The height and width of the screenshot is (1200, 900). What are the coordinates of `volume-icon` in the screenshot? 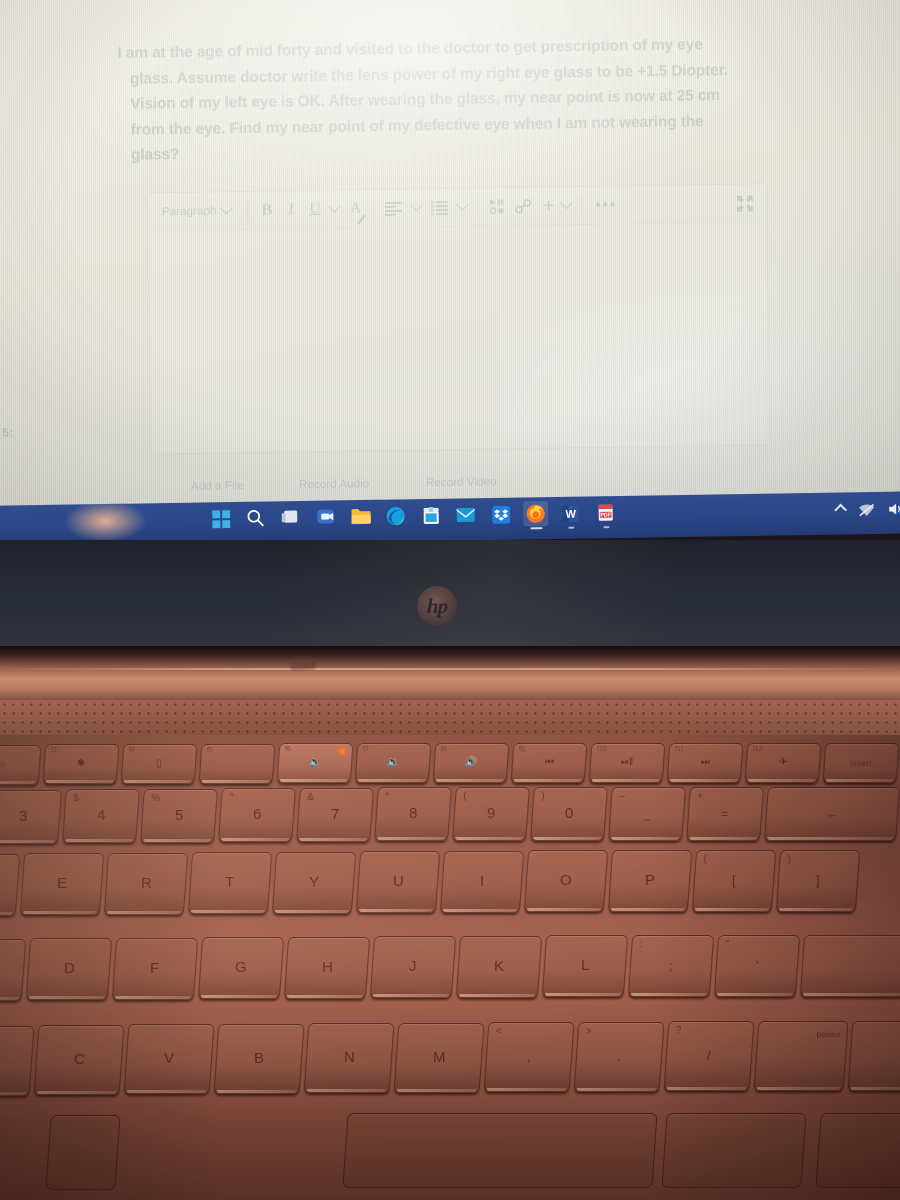 It's located at (894, 508).